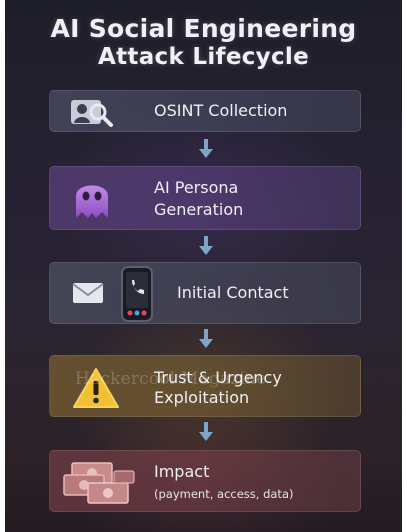 This screenshot has height=532, width=407. Describe the element at coordinates (205, 198) in the screenshot. I see `step-ai-persona-generation: AI Persona Generation` at that location.